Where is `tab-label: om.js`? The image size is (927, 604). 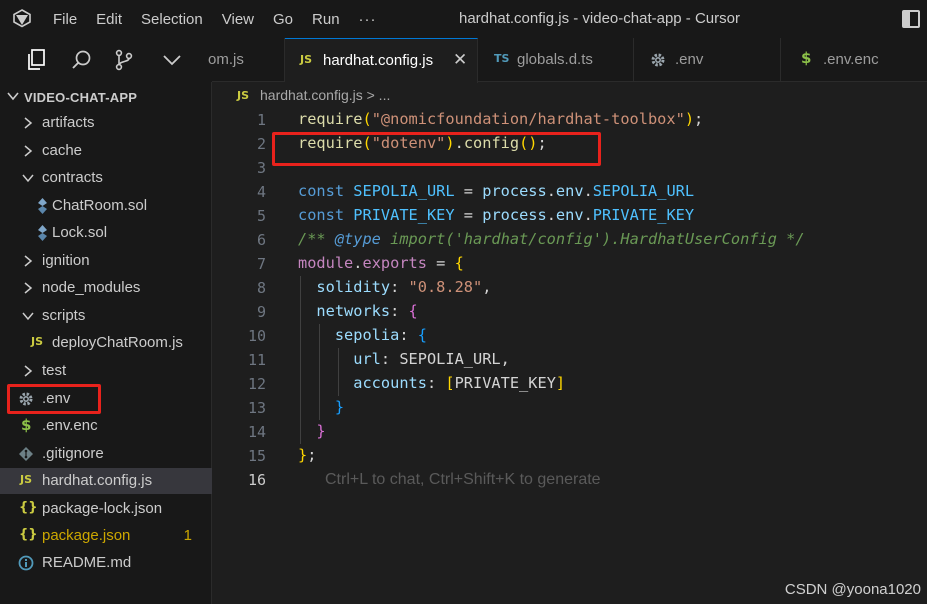
tab-label: om.js is located at coordinates (226, 59).